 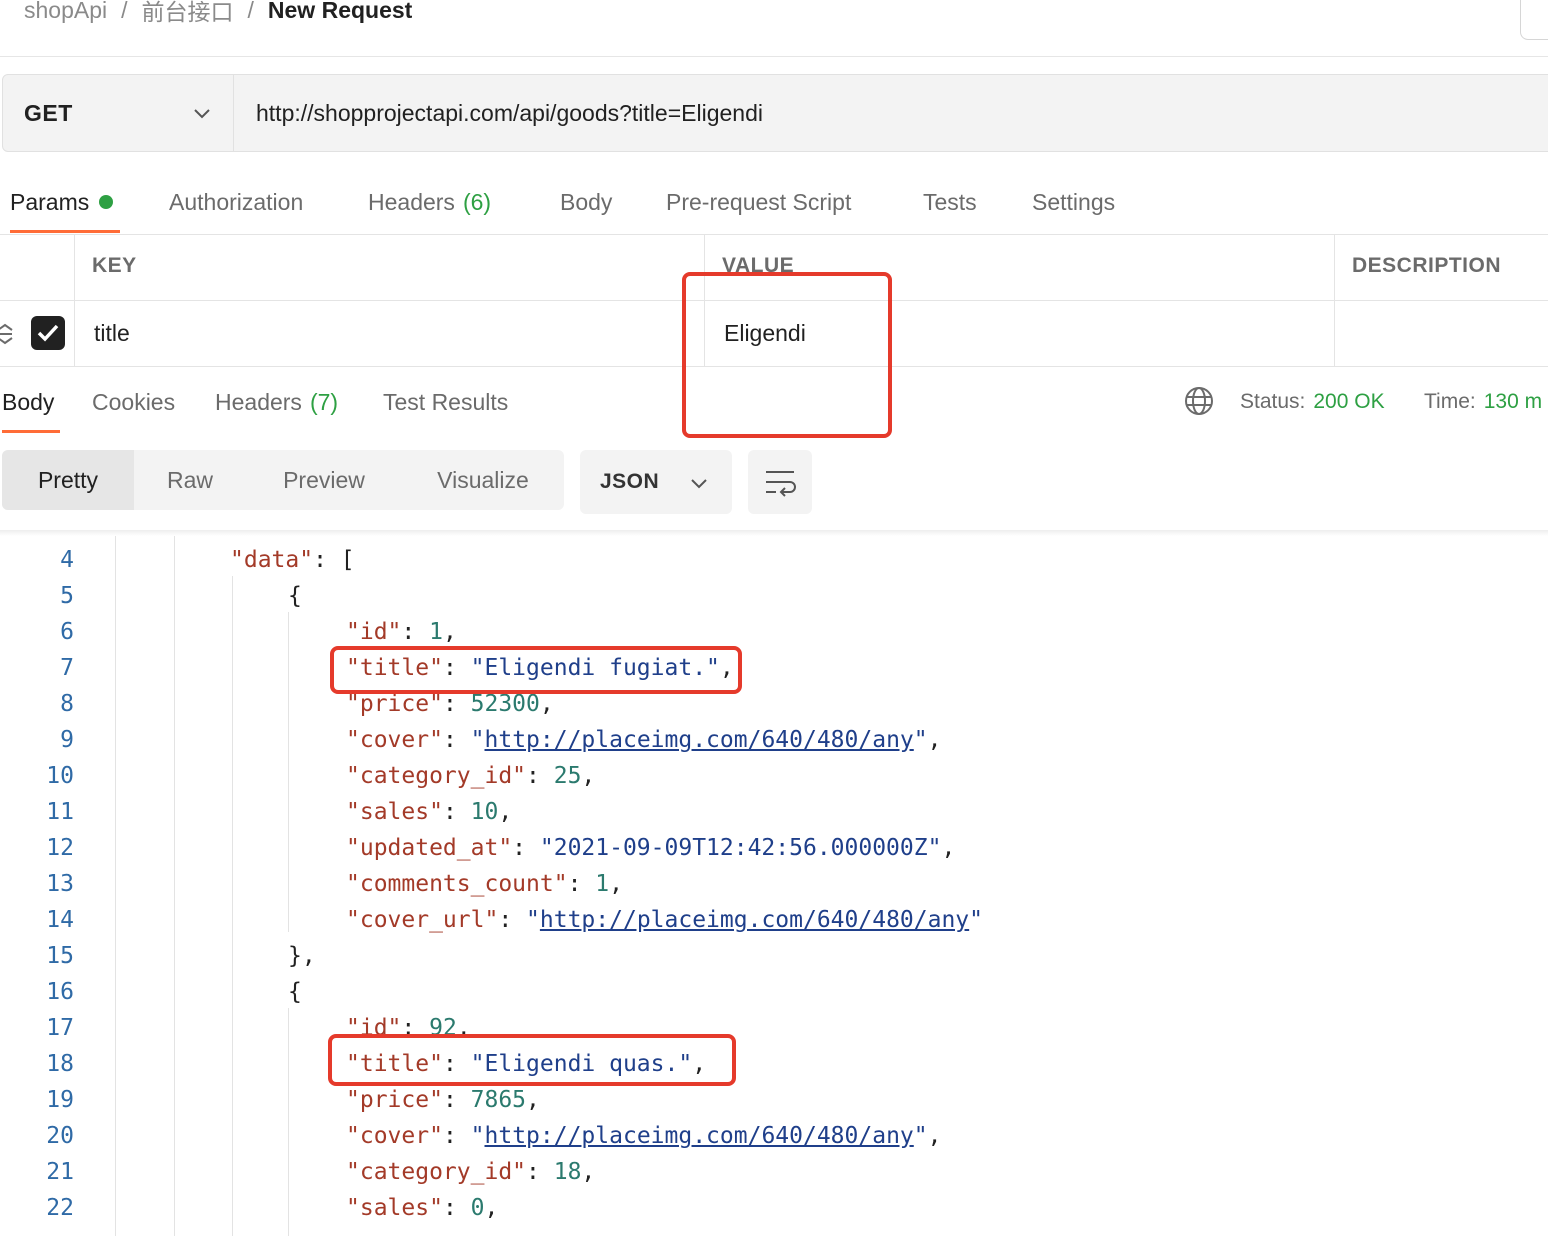 What do you see at coordinates (1312, 402) in the screenshot?
I see `response-status: Status: 200 OK` at bounding box center [1312, 402].